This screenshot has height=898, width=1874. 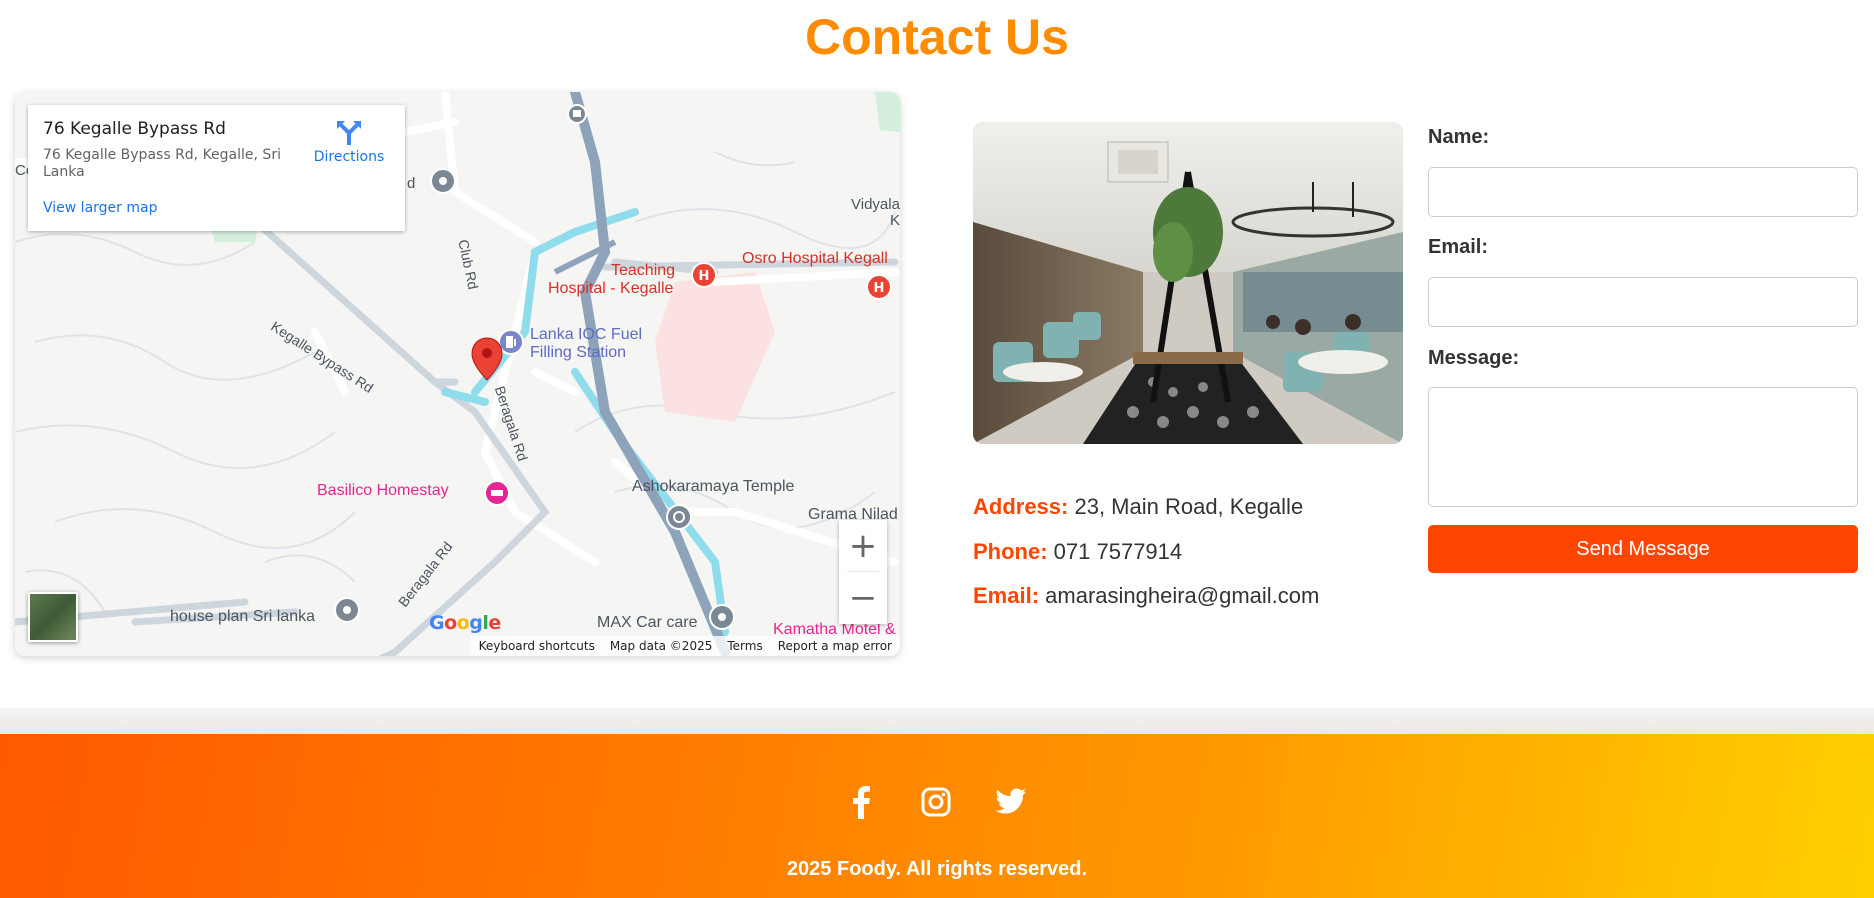 What do you see at coordinates (937, 37) in the screenshot?
I see `page-title: Contact Us` at bounding box center [937, 37].